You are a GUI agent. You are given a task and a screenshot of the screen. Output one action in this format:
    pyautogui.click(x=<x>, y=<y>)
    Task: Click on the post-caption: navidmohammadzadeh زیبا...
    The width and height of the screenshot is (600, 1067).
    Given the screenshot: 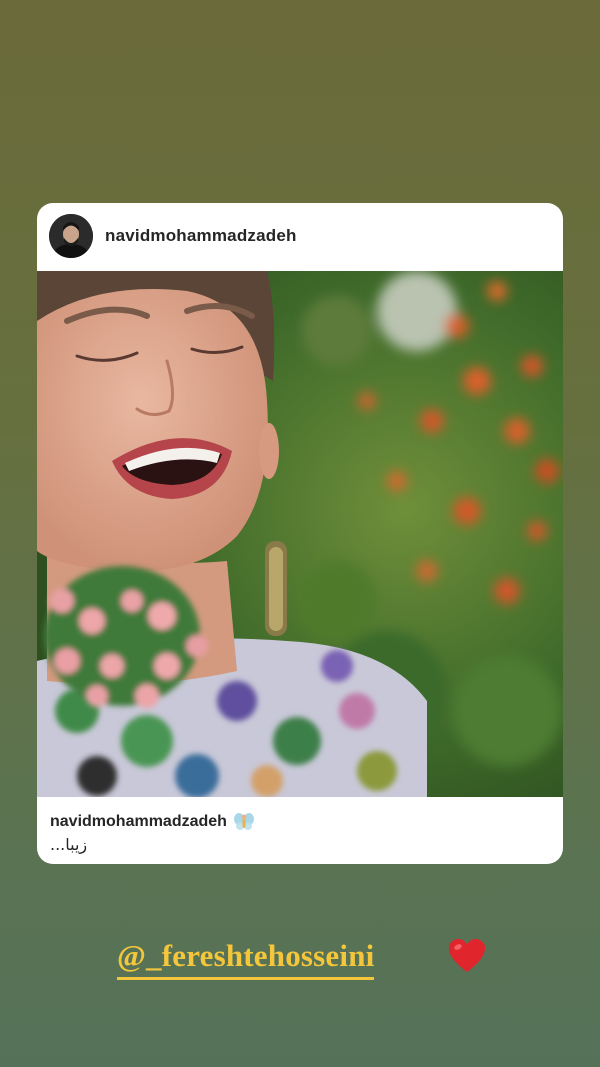 What is the action you would take?
    pyautogui.click(x=300, y=830)
    